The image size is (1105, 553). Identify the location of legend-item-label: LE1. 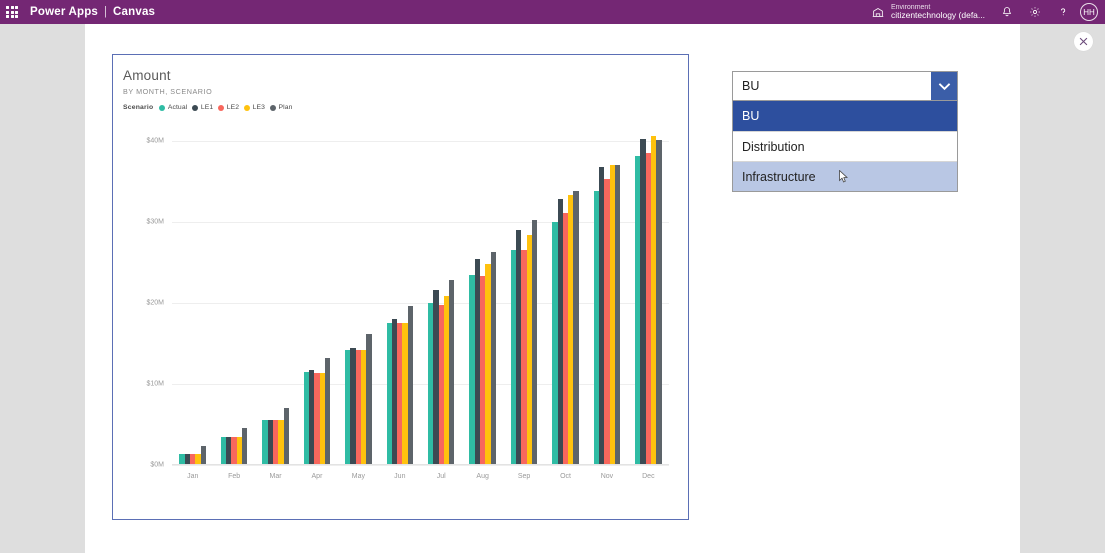
(207, 107).